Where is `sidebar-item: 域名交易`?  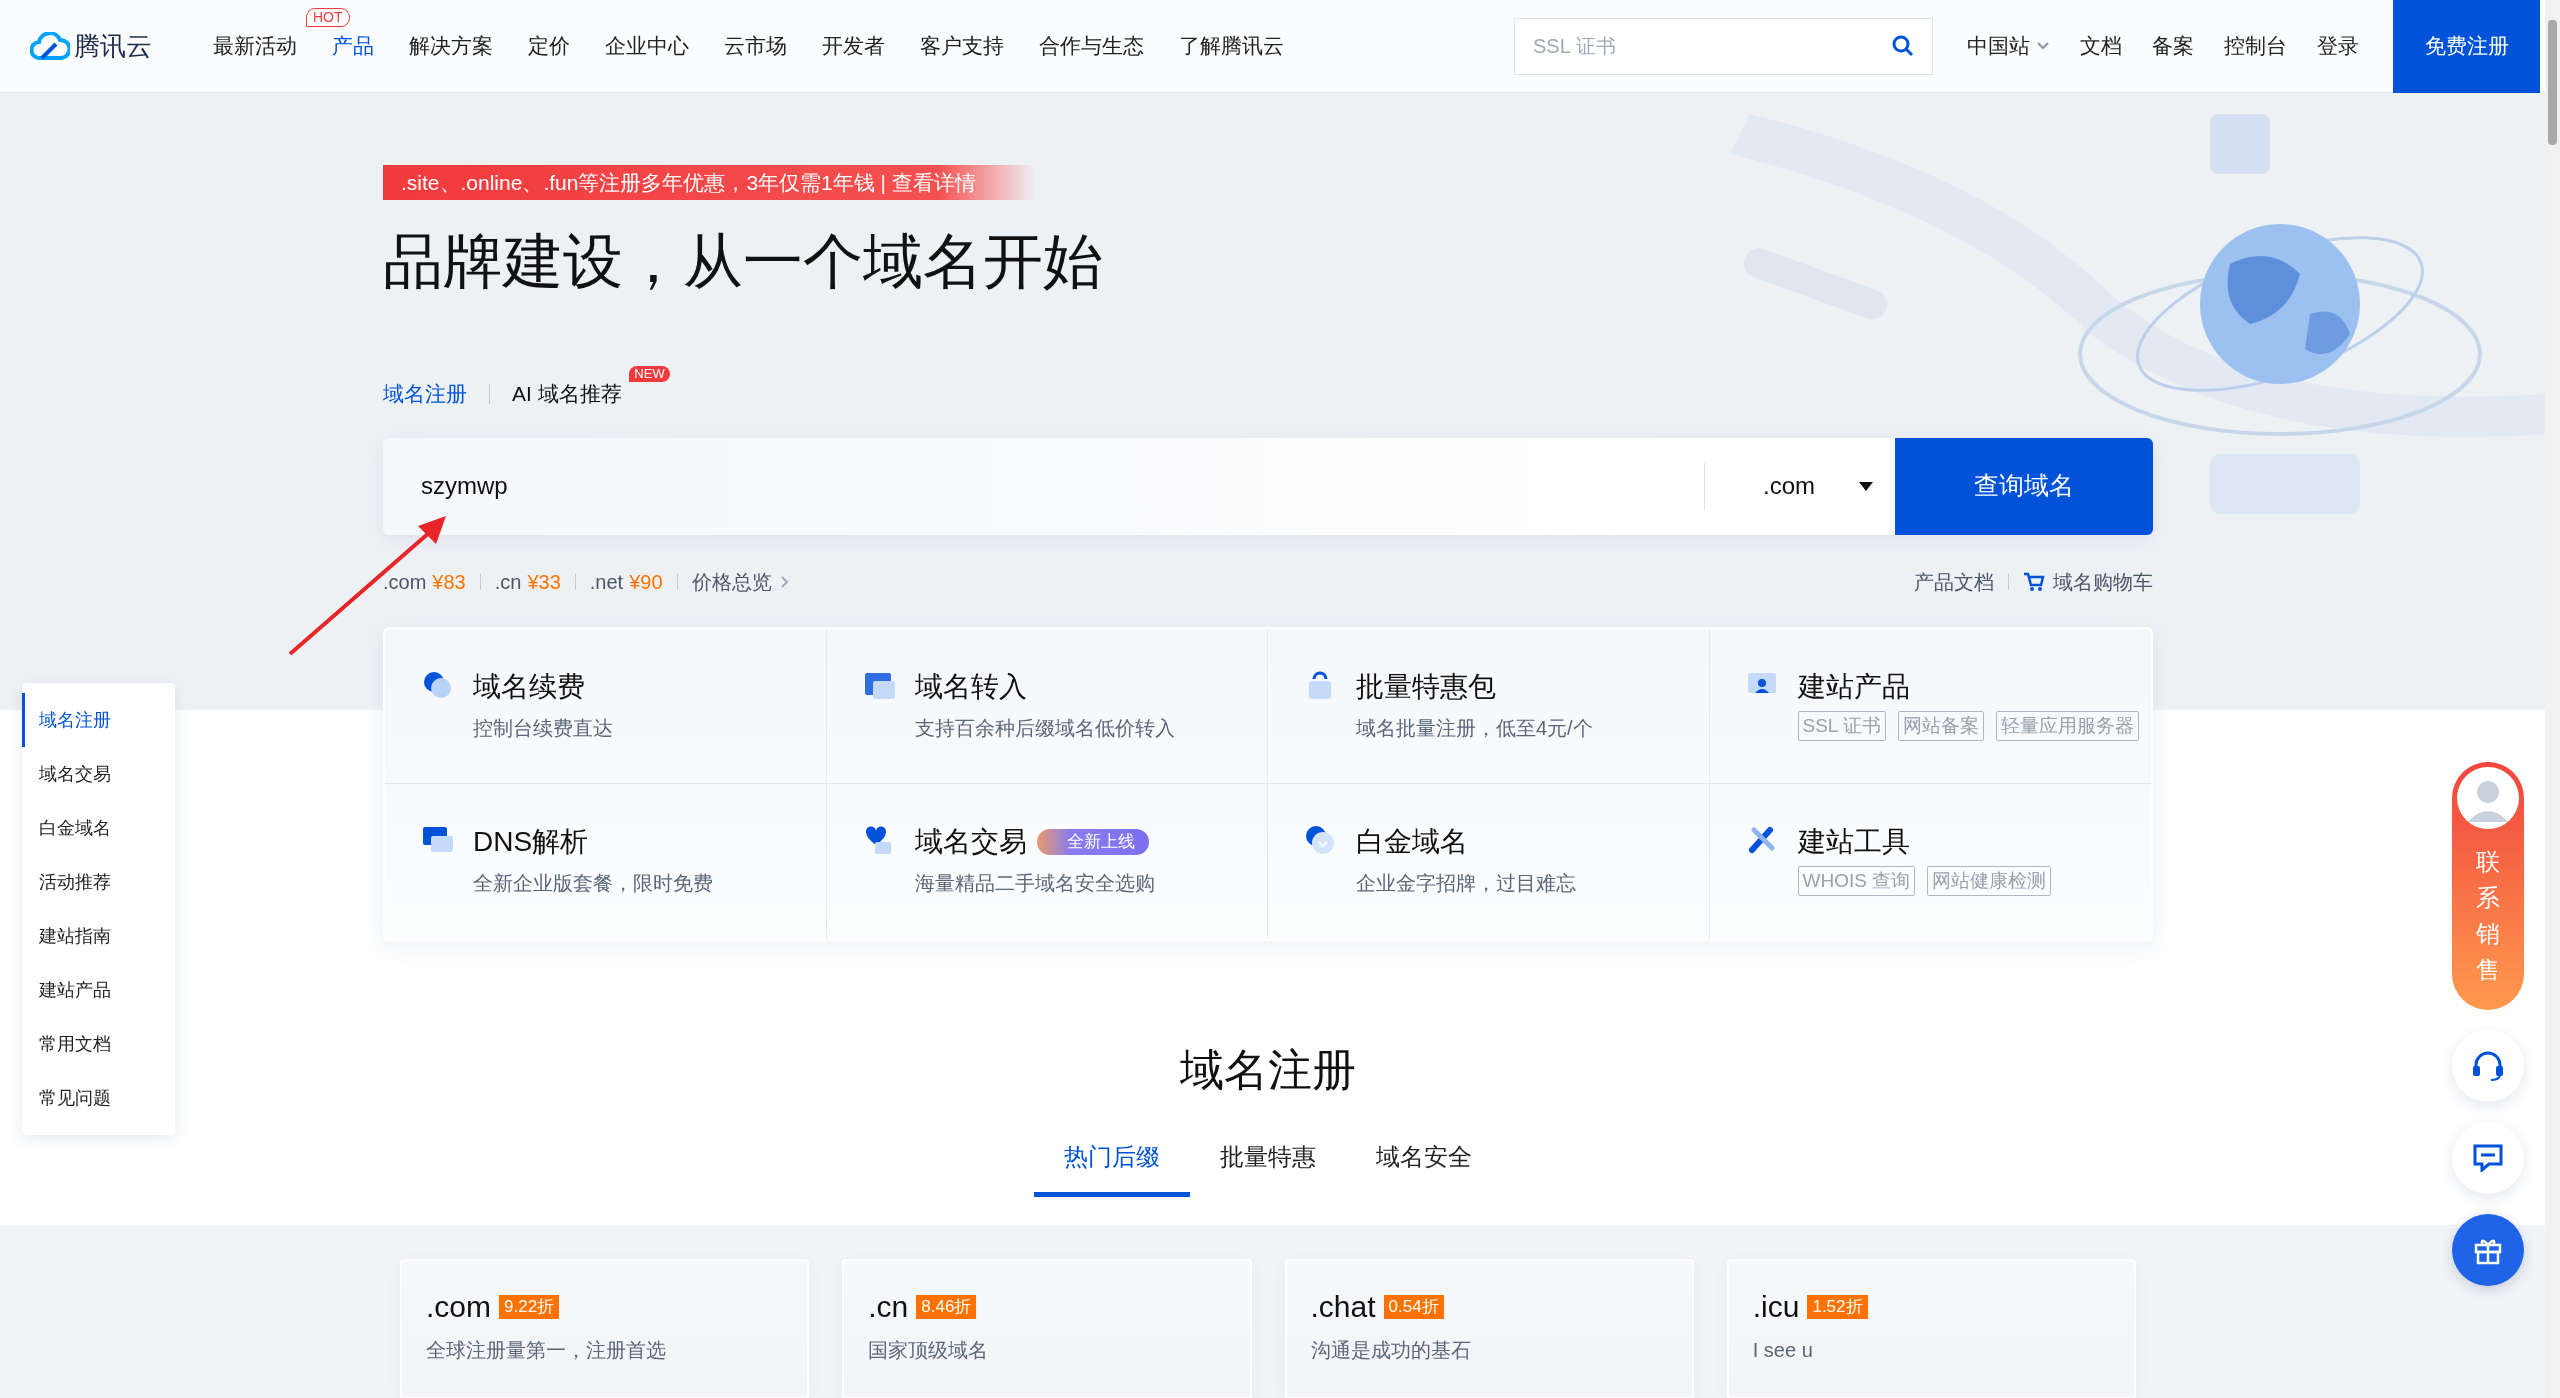
sidebar-item: 域名交易 is located at coordinates (98, 774).